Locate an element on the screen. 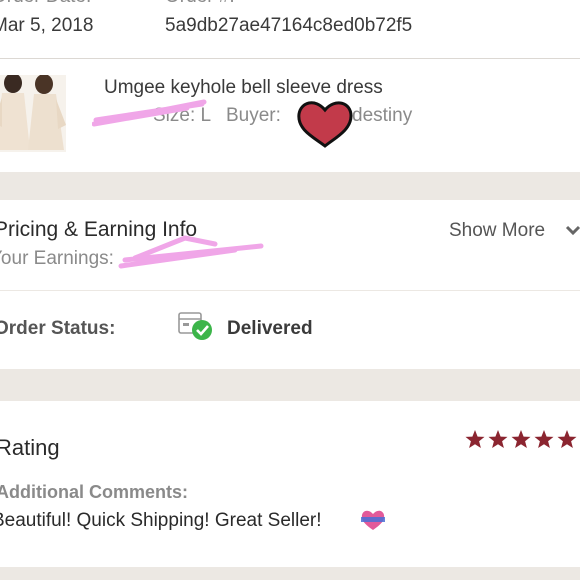 This screenshot has width=580, height=580. order-date-value: Mar 5, 2018 is located at coordinates (47, 25).